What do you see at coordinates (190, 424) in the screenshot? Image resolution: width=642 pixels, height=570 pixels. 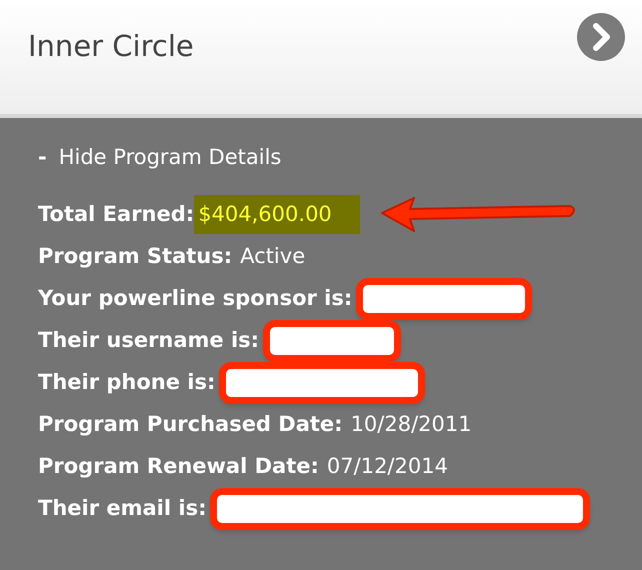 I see `detail-label: Program Purchased Date:` at bounding box center [190, 424].